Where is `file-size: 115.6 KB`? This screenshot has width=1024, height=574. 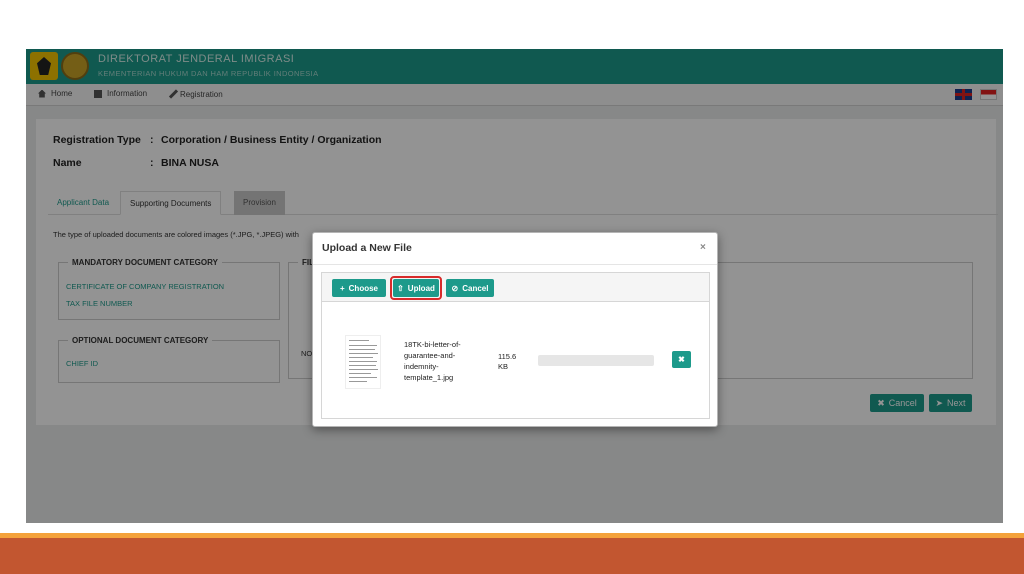 file-size: 115.6 KB is located at coordinates (507, 361).